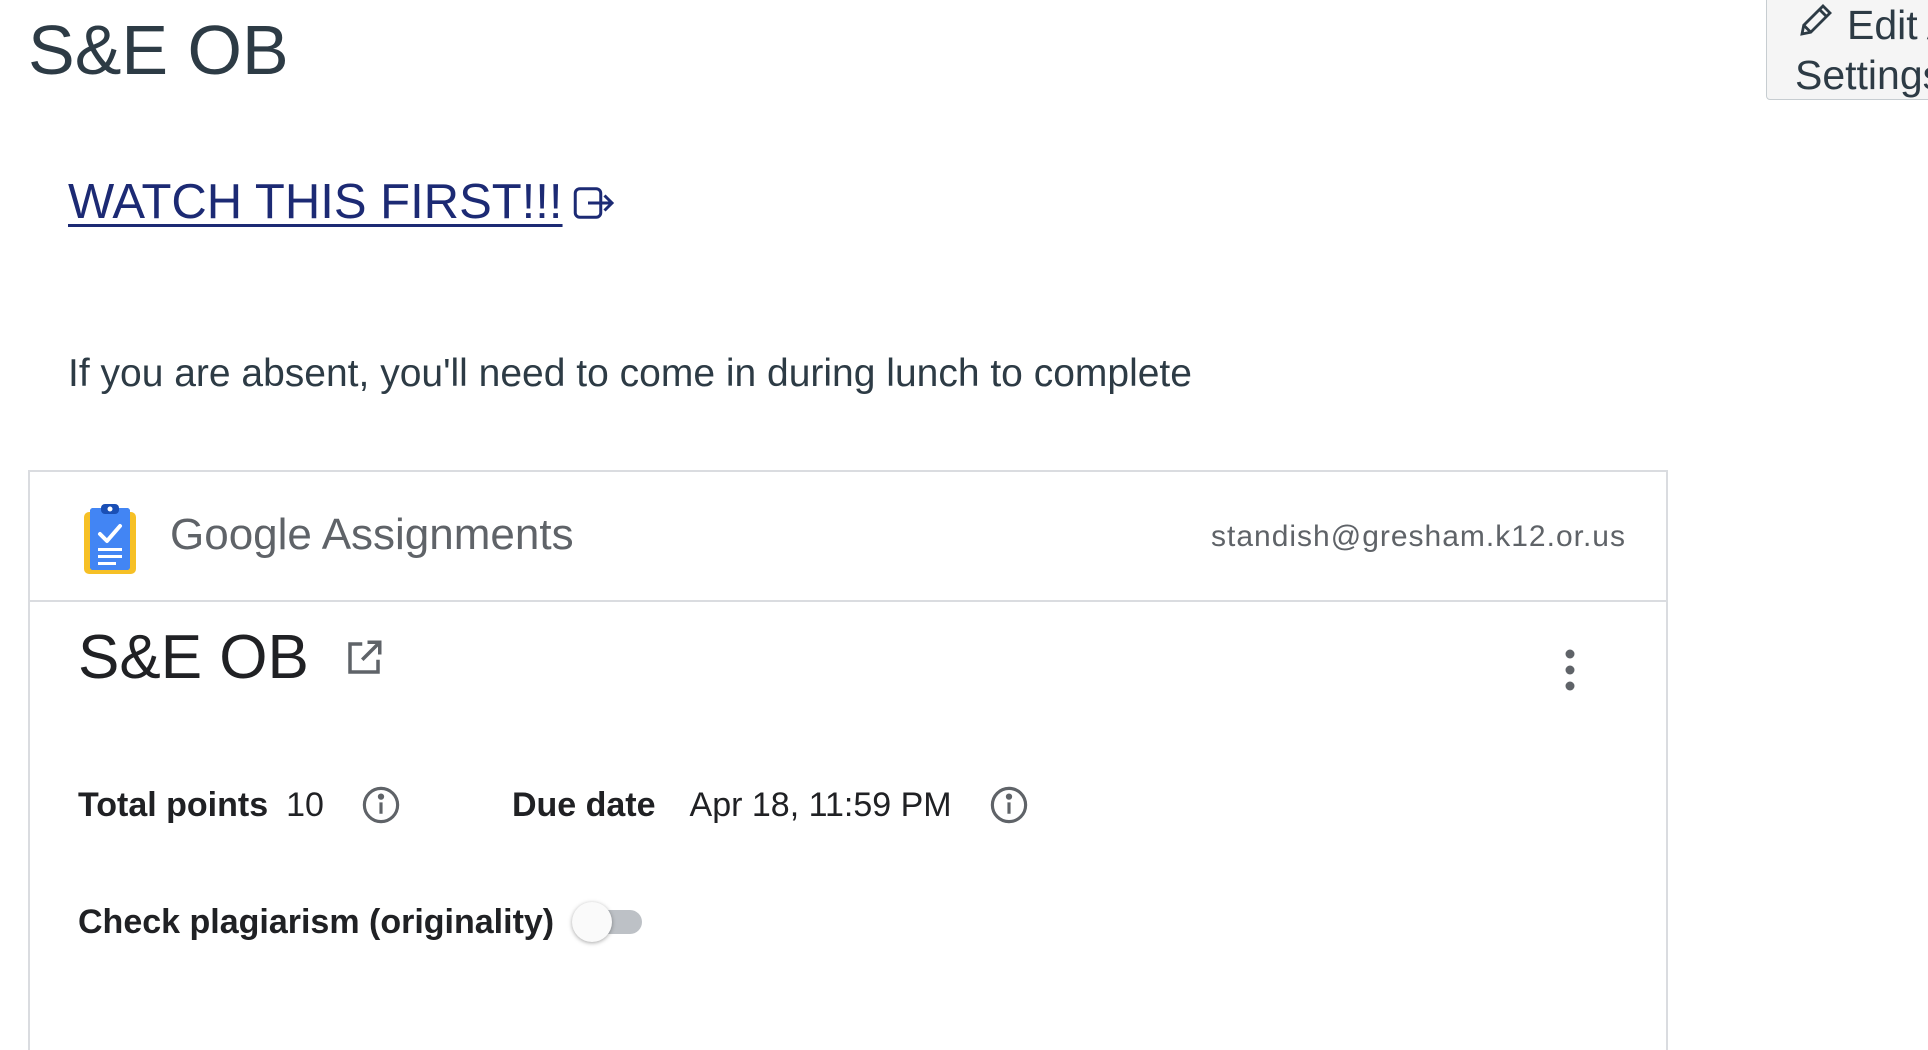  I want to click on google-assignments-brand: Google Assignments, so click(372, 535).